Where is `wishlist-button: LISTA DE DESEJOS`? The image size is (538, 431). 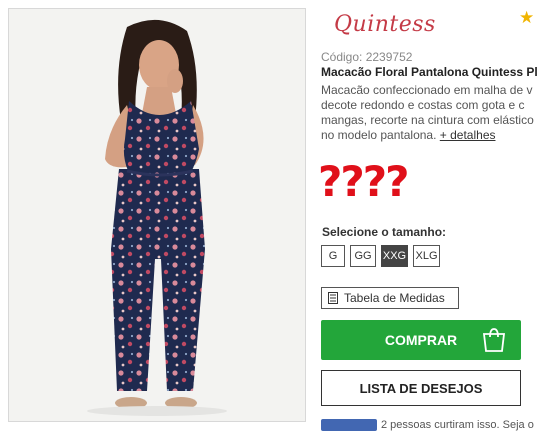 wishlist-button: LISTA DE DESEJOS is located at coordinates (421, 388).